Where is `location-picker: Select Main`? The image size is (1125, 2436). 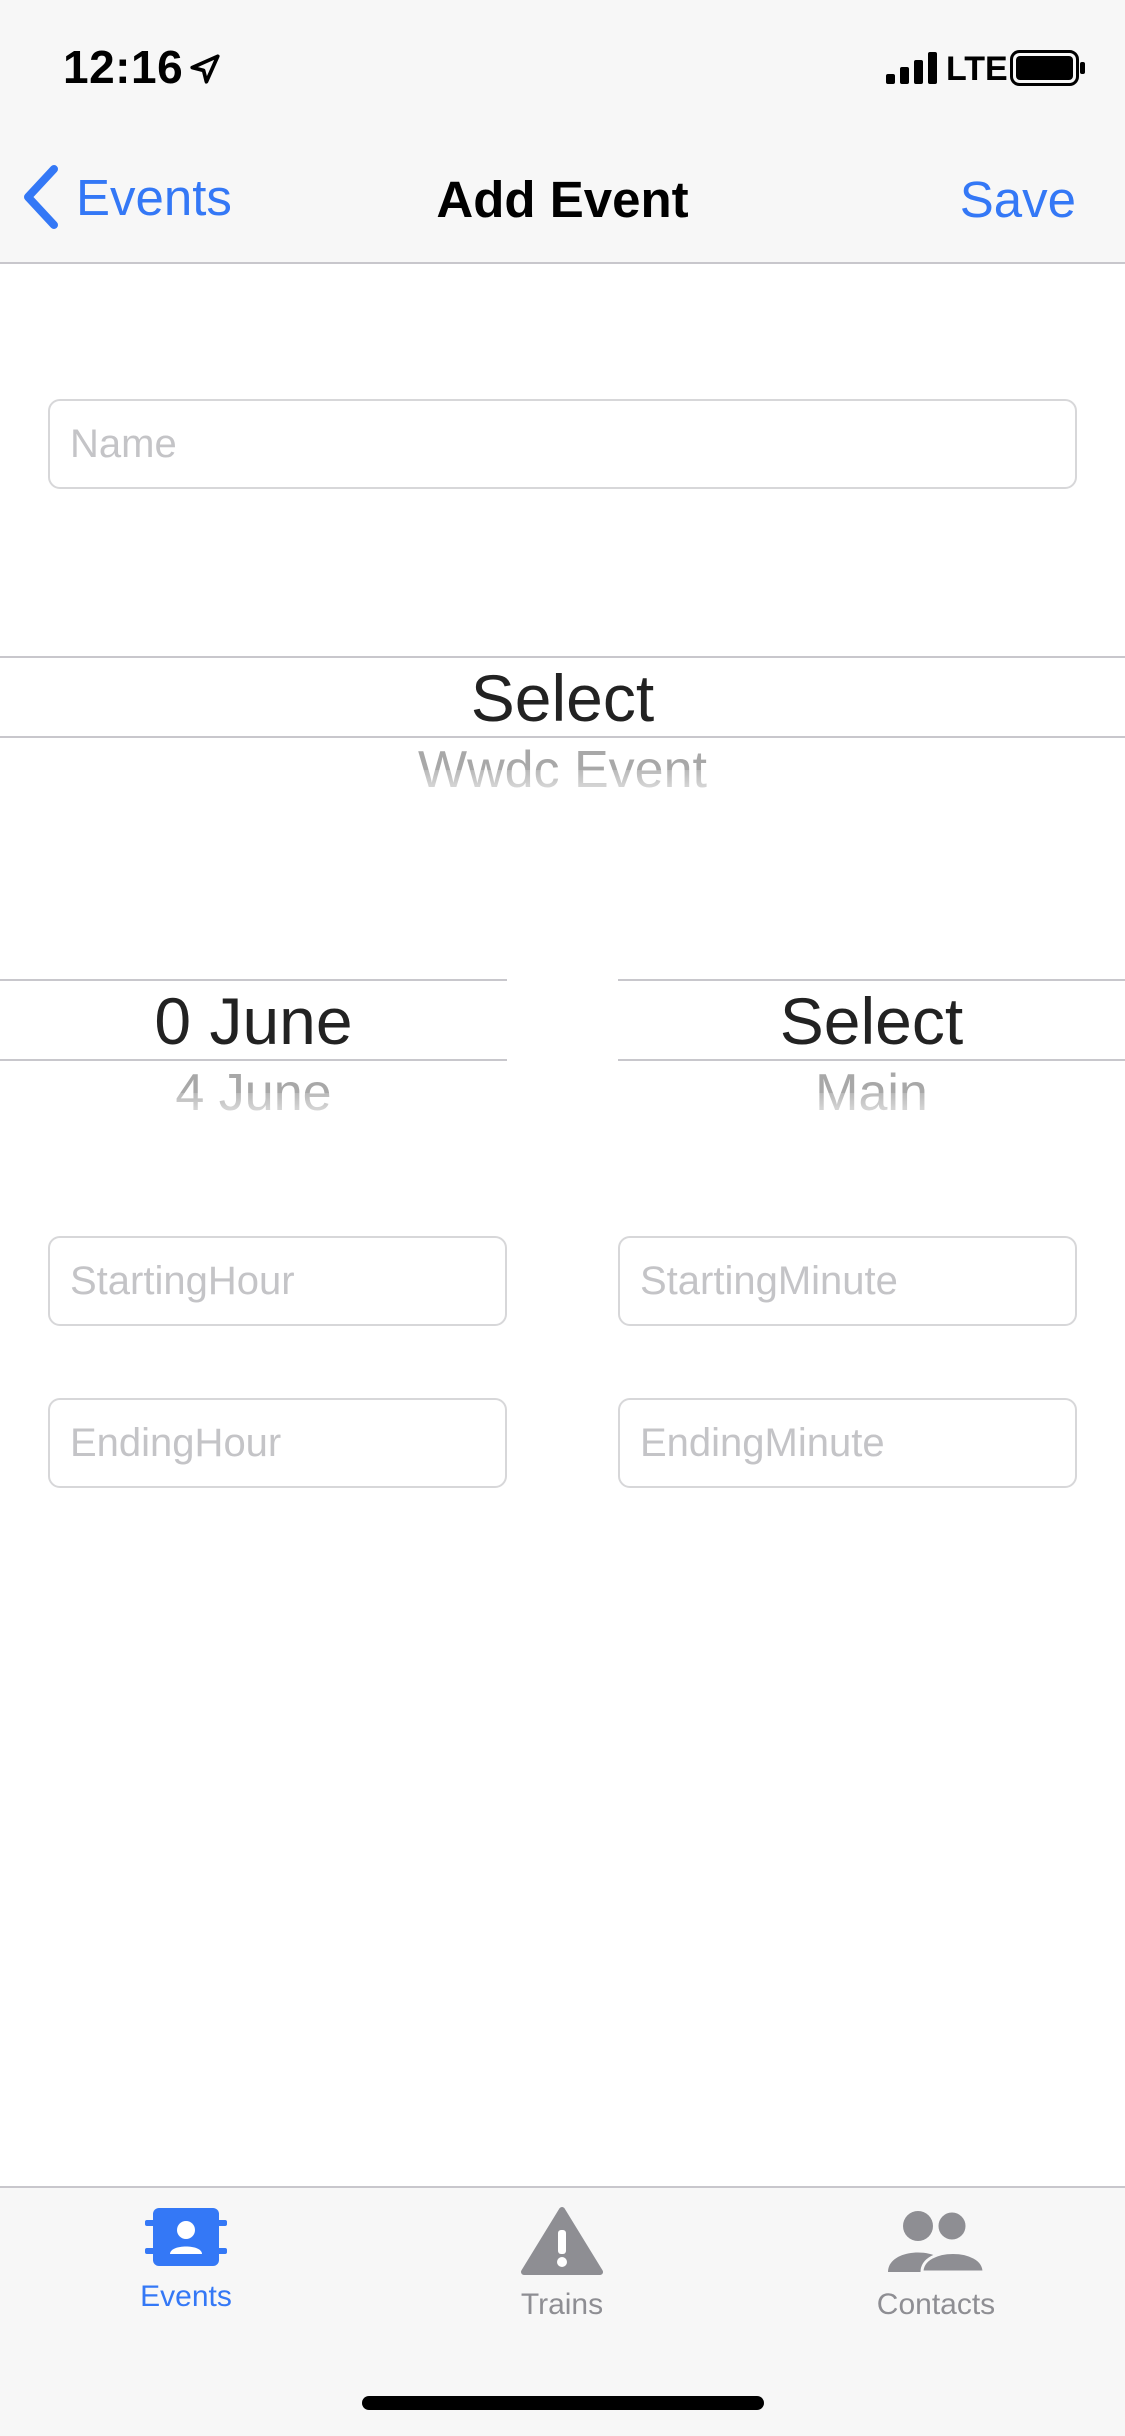
location-picker: Select Main is located at coordinates (871, 1050).